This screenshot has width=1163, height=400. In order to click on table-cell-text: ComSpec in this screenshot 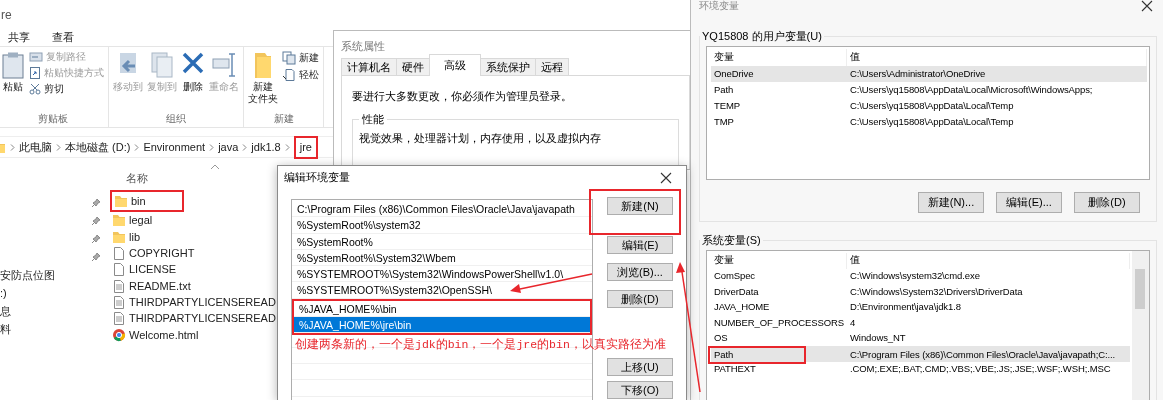, I will do `click(734, 276)`.